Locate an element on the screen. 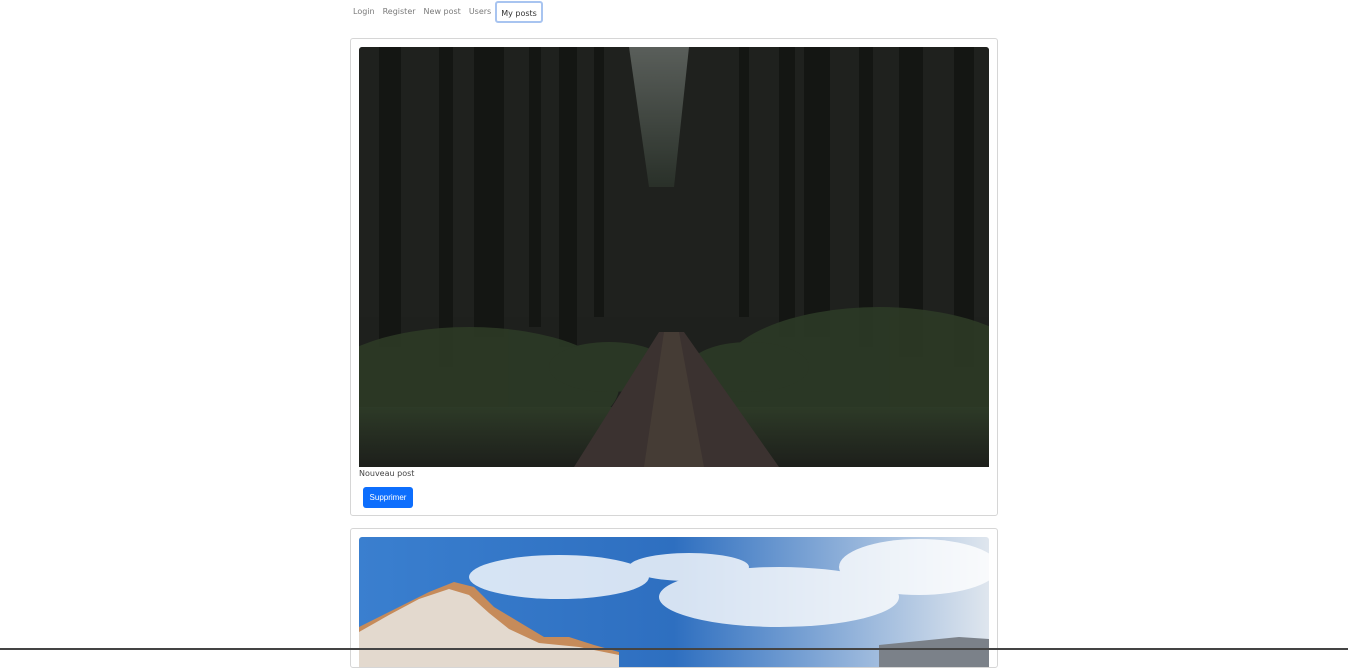  nav-users: Users is located at coordinates (480, 12).